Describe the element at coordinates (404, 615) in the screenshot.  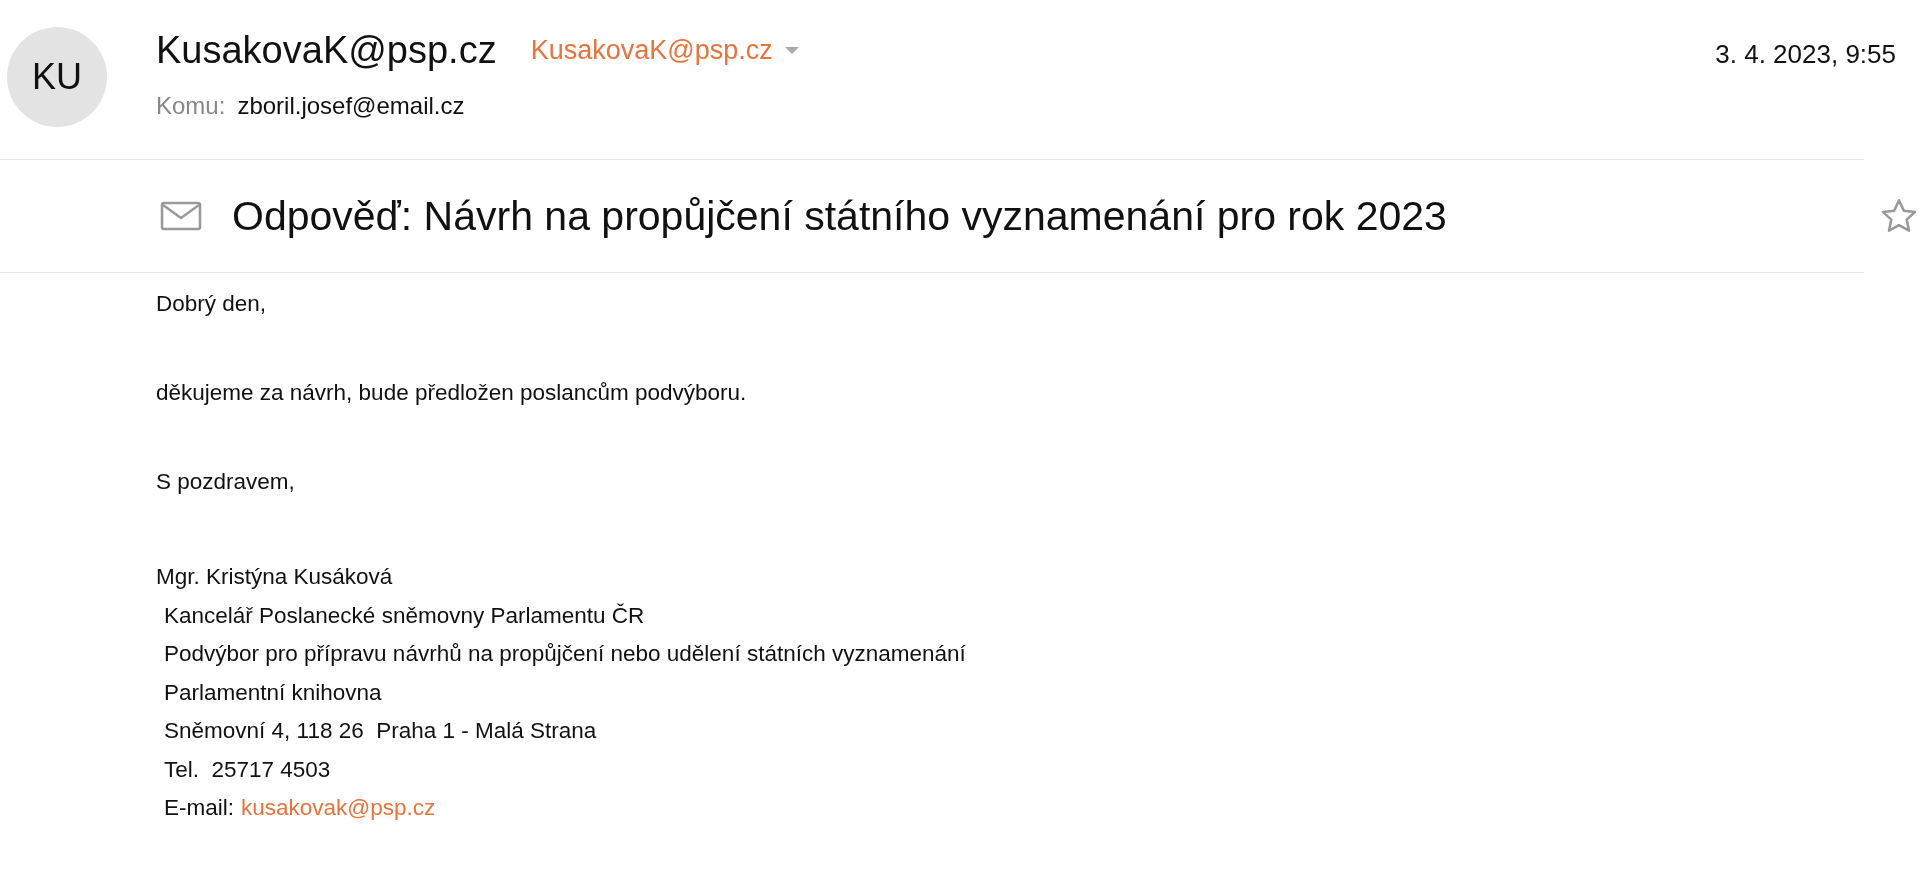
I see `signature-line: Kancelář Poslanecké sněmovny Parlamentu ČR` at that location.